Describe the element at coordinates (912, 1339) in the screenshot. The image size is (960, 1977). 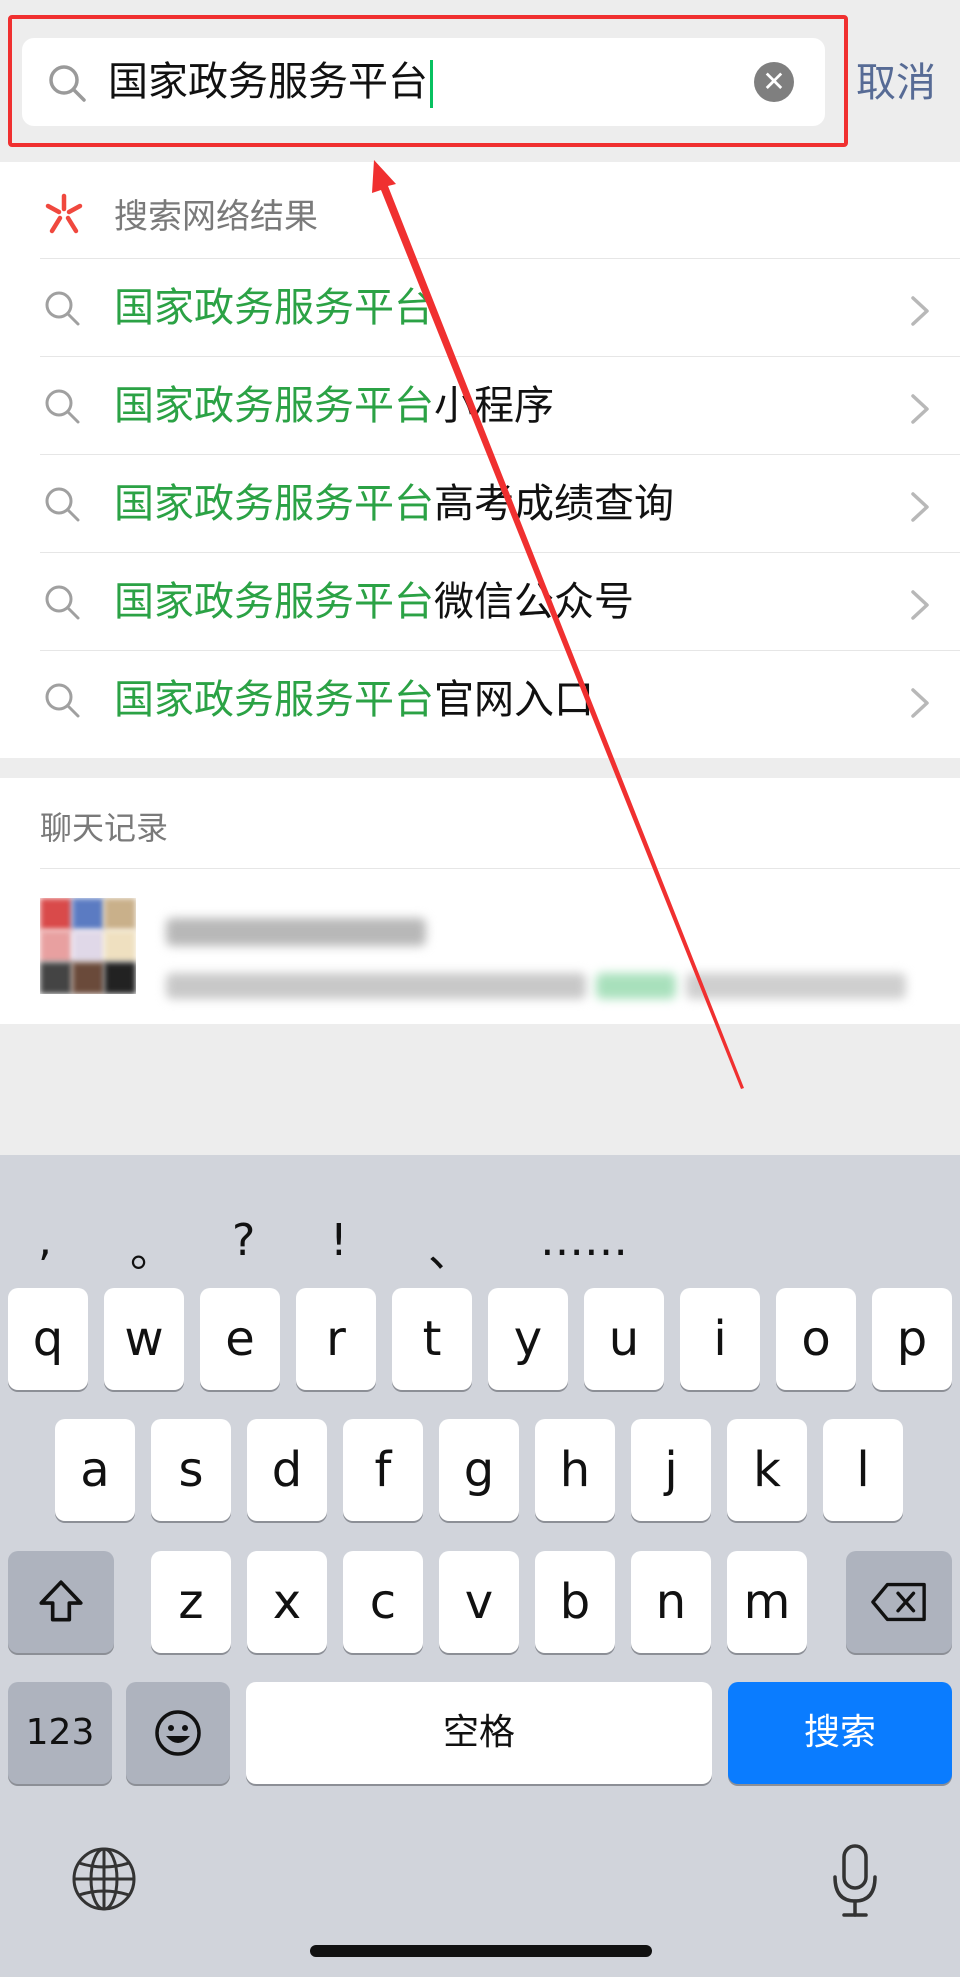
I see `letter-key-p: p` at that location.